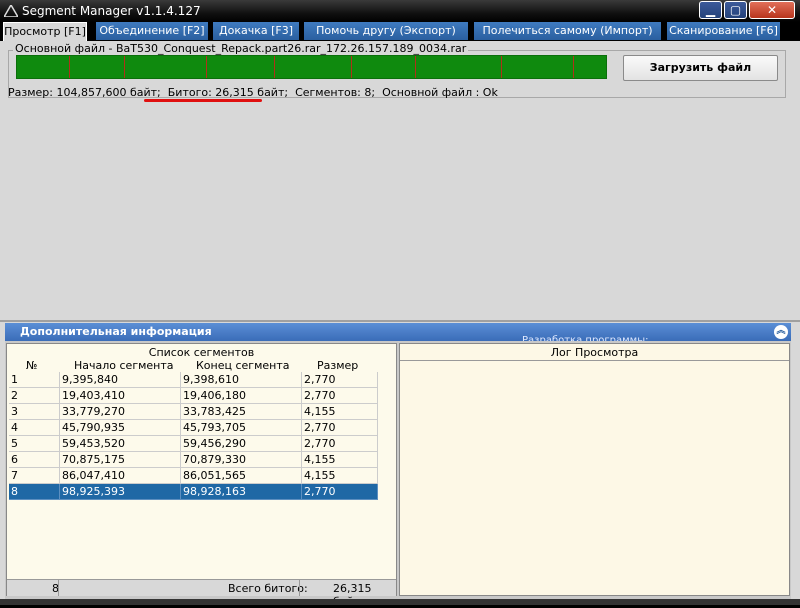  I want to click on table-row: 7 86,047,410 86,051,565 4,155, so click(193, 476).